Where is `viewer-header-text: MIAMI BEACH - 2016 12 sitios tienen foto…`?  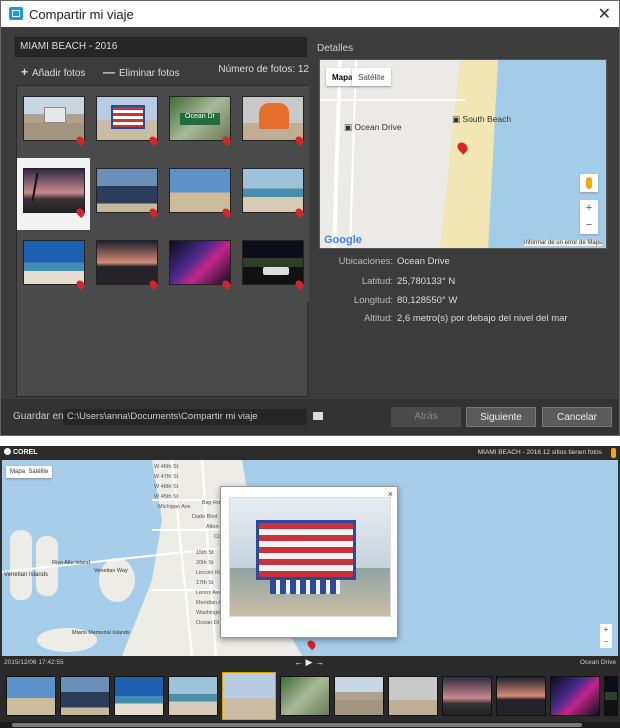
viewer-header-text: MIAMI BEACH - 2016 12 sitios tienen foto… is located at coordinates (539, 452).